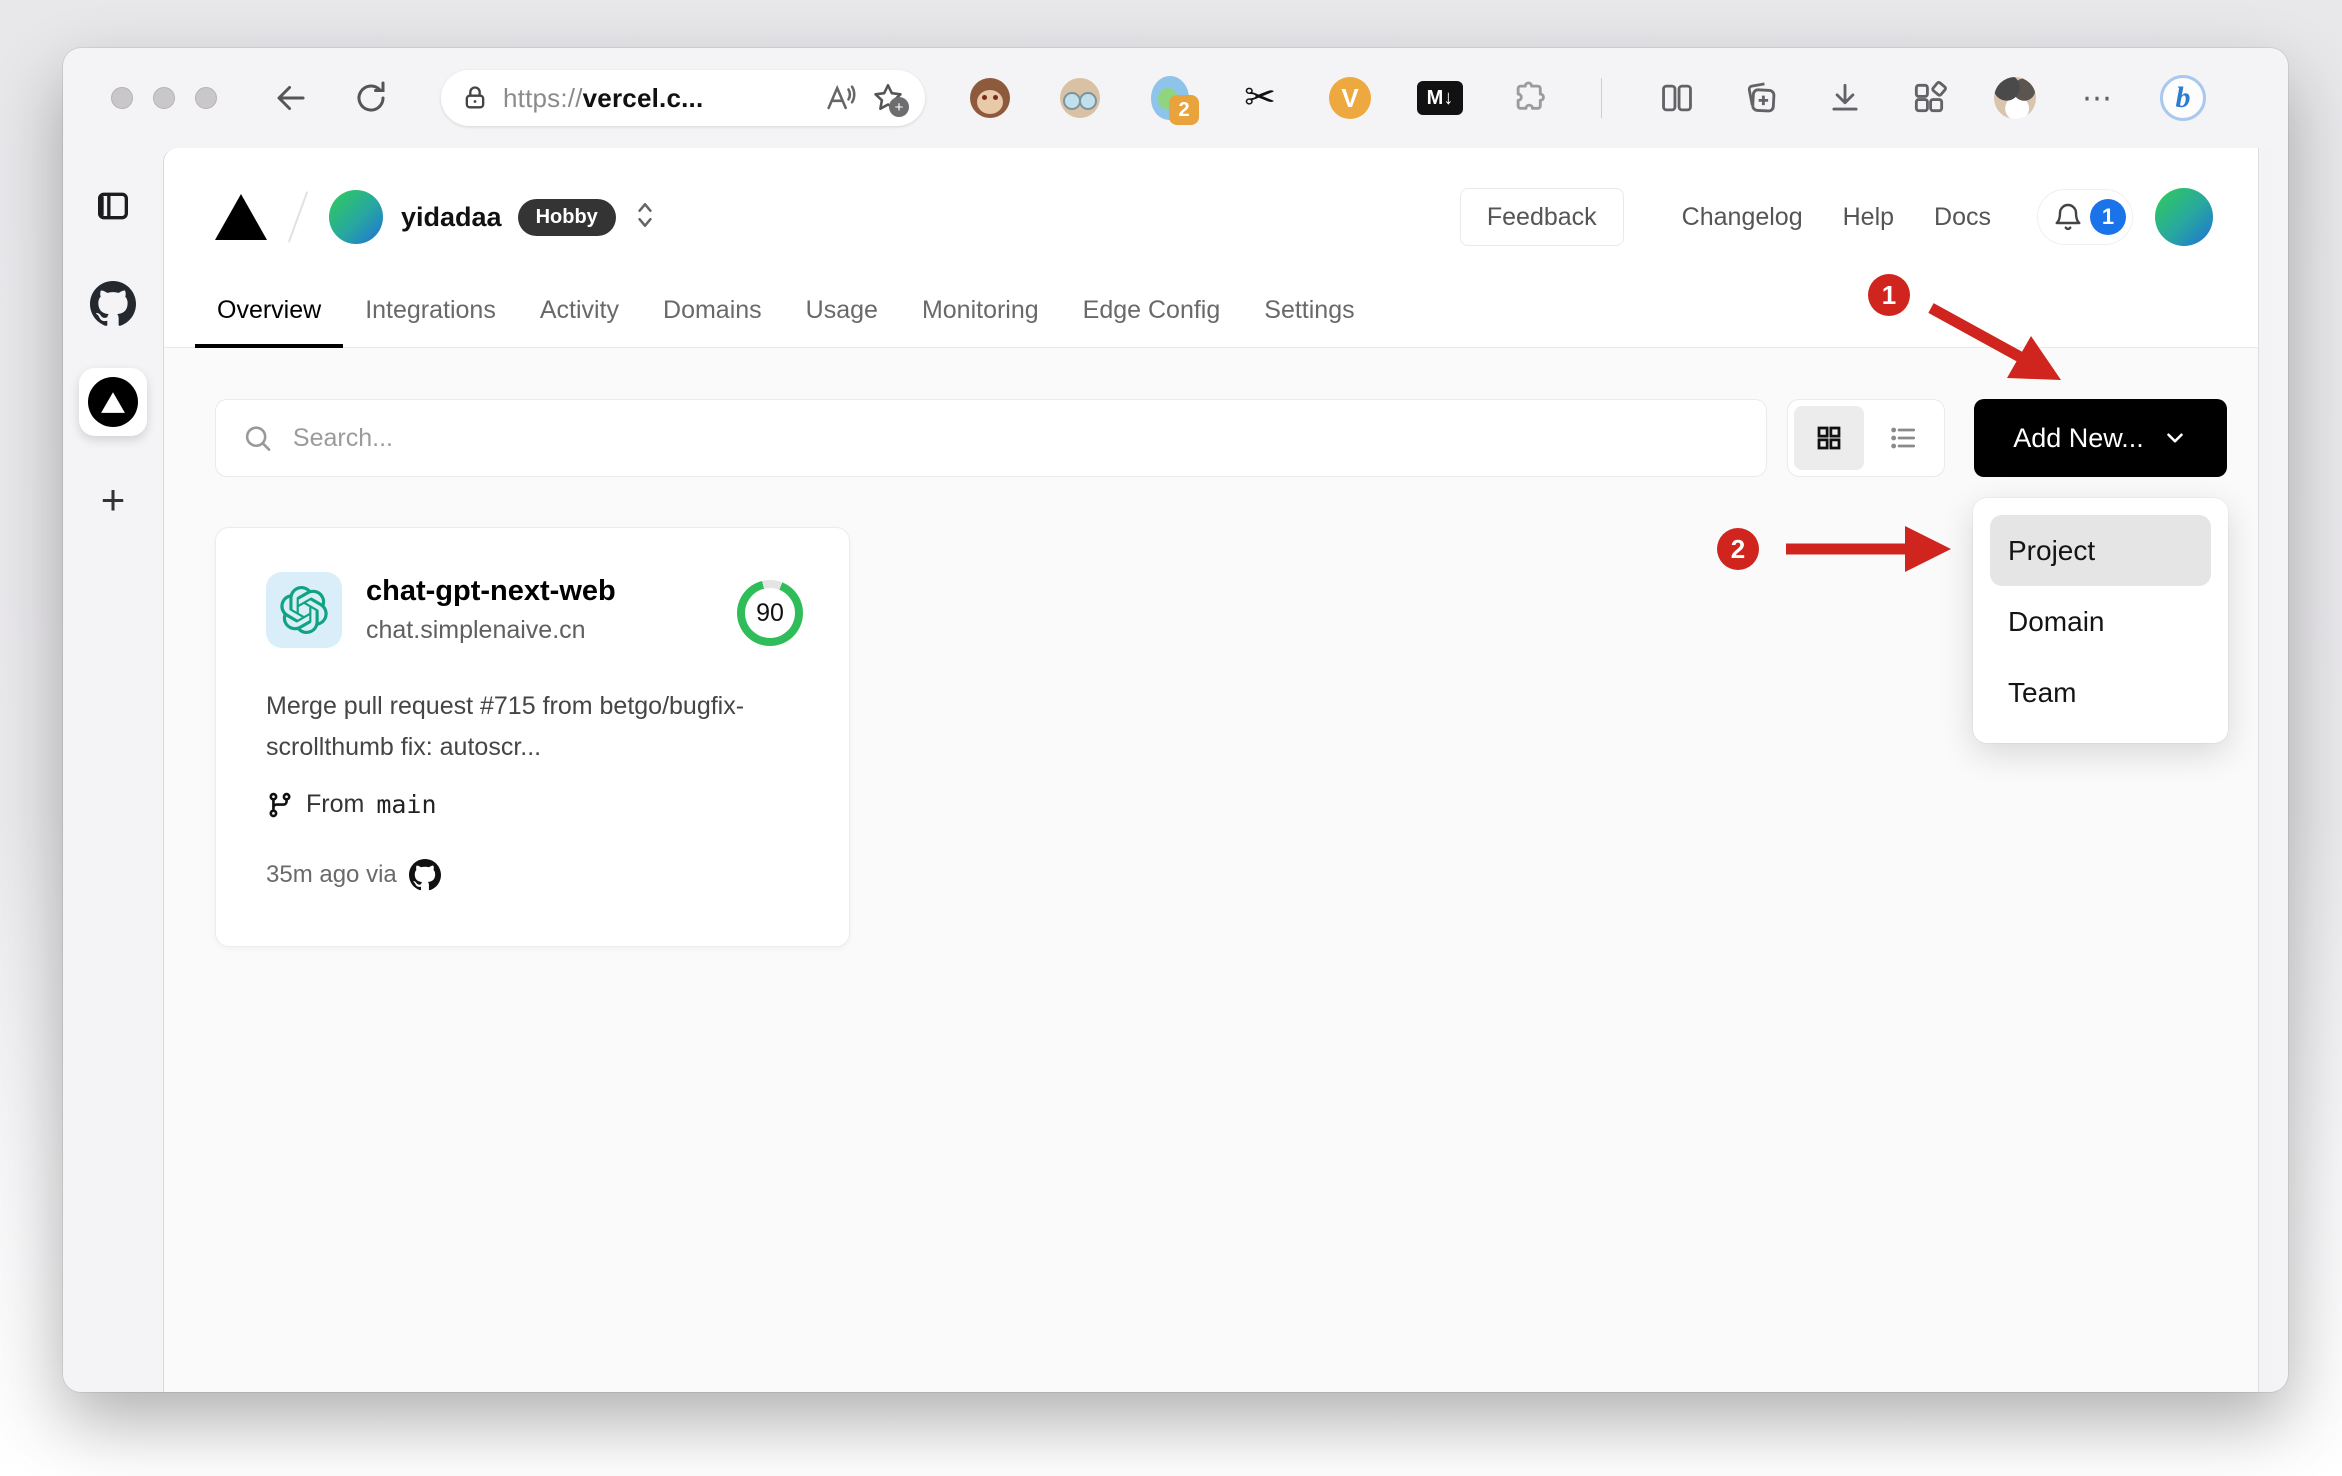 Image resolution: width=2342 pixels, height=1476 pixels. Describe the element at coordinates (1080, 98) in the screenshot. I see `translator-extension-icon` at that location.